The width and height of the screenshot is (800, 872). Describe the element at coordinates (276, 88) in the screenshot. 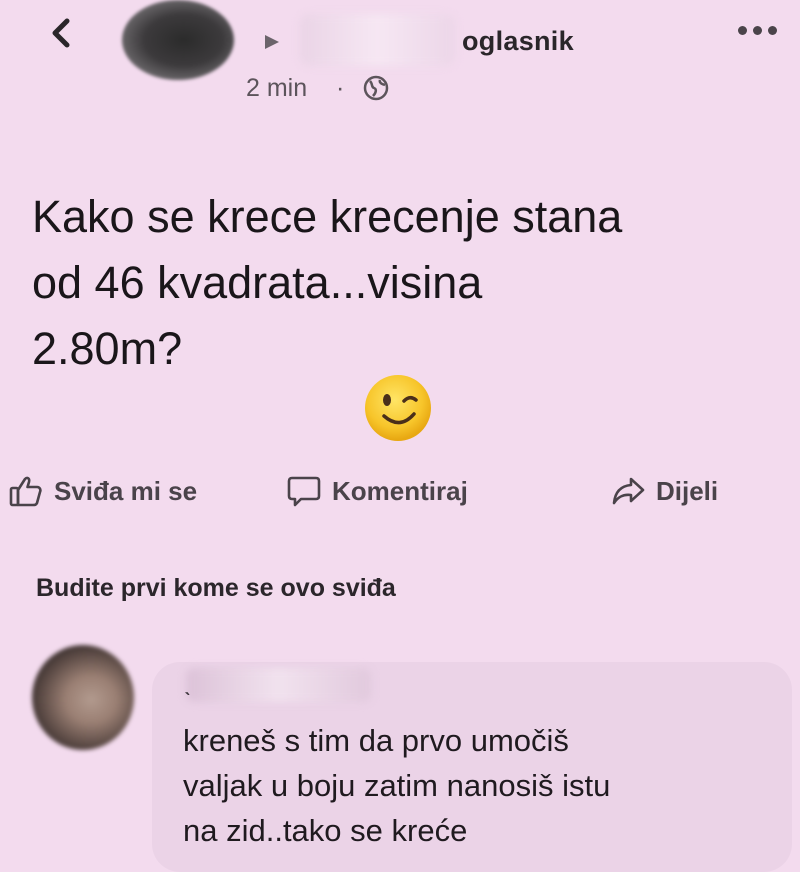

I see `post-timestamp: 2 min` at that location.